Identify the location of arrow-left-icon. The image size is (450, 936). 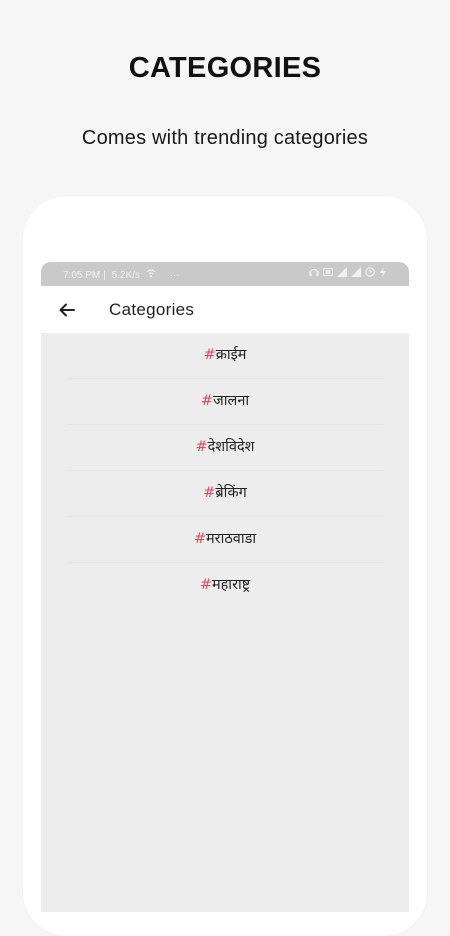
(67, 310).